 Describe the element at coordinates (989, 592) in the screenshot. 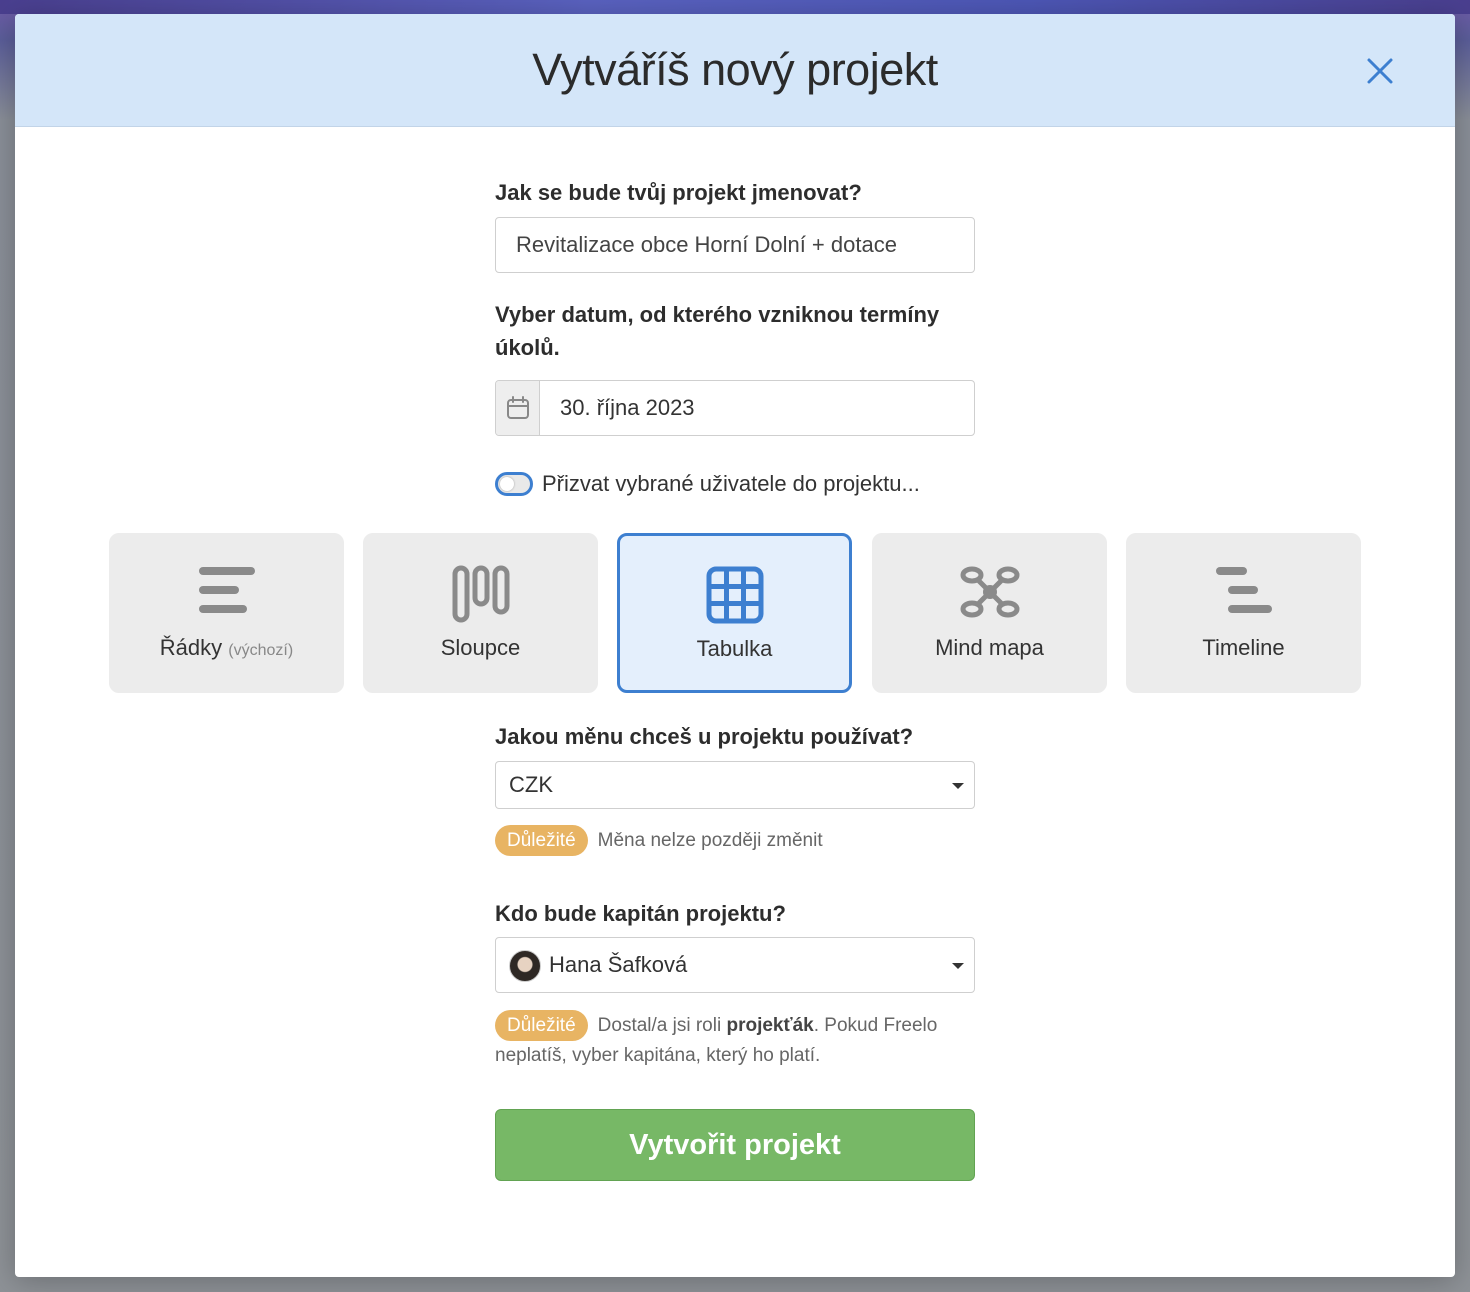

I see `mindmap-icon` at that location.